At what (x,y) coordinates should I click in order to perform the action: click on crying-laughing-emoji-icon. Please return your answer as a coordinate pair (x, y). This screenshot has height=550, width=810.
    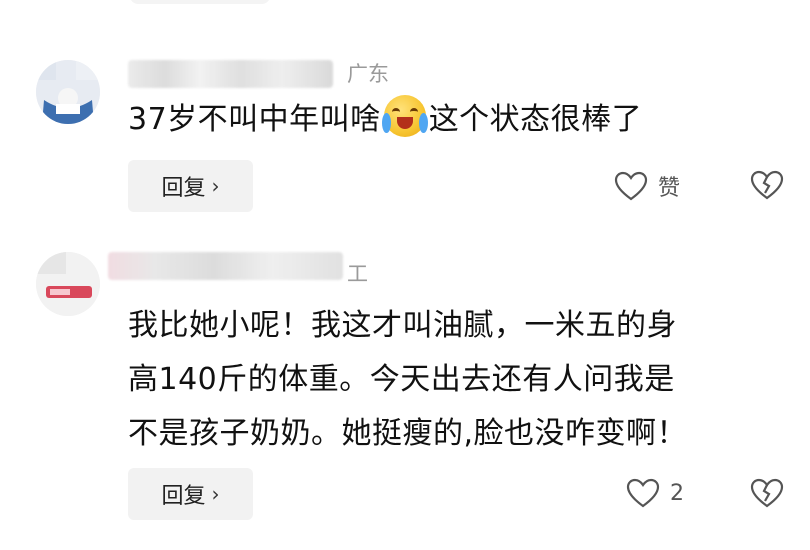
    Looking at the image, I should click on (404, 116).